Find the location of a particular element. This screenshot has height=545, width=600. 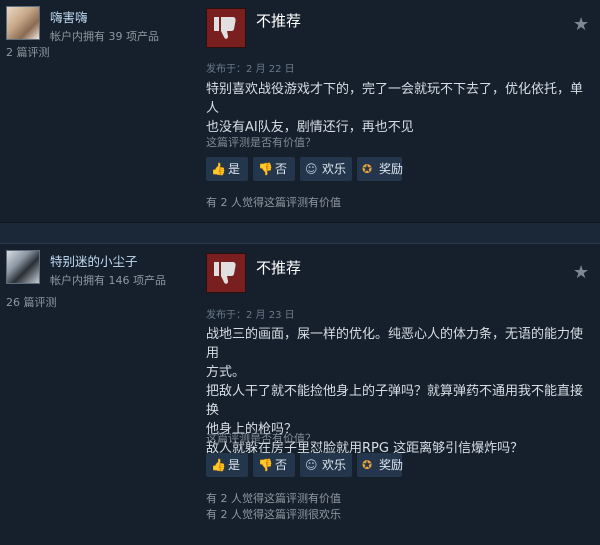

reviewer-name: 嗨害嗨 is located at coordinates (69, 16).